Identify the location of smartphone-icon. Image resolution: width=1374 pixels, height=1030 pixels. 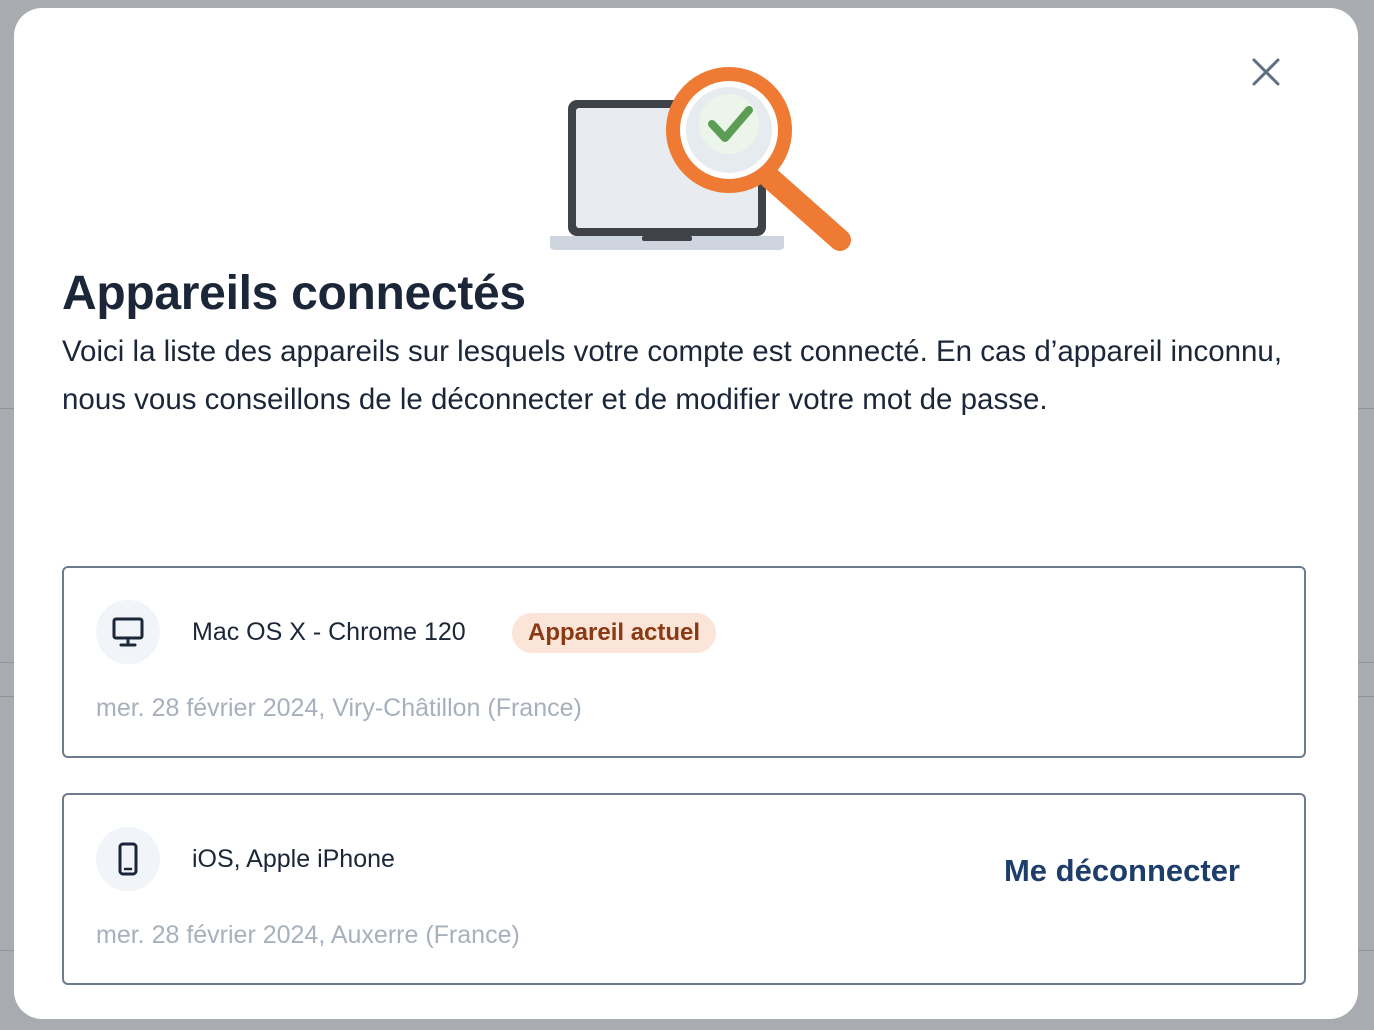
(128, 859).